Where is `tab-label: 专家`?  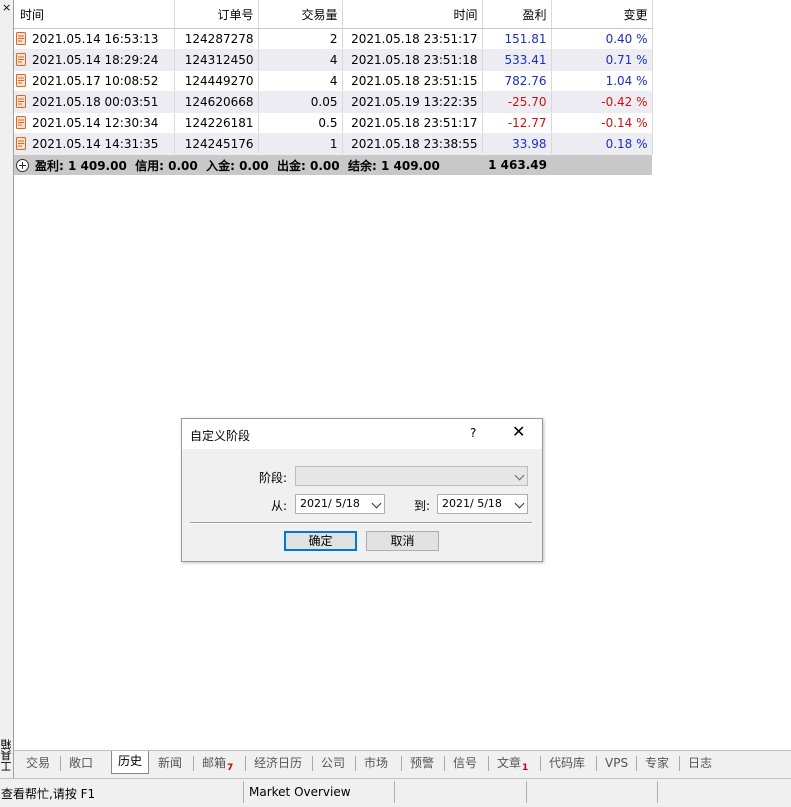
tab-label: 专家 is located at coordinates (657, 763).